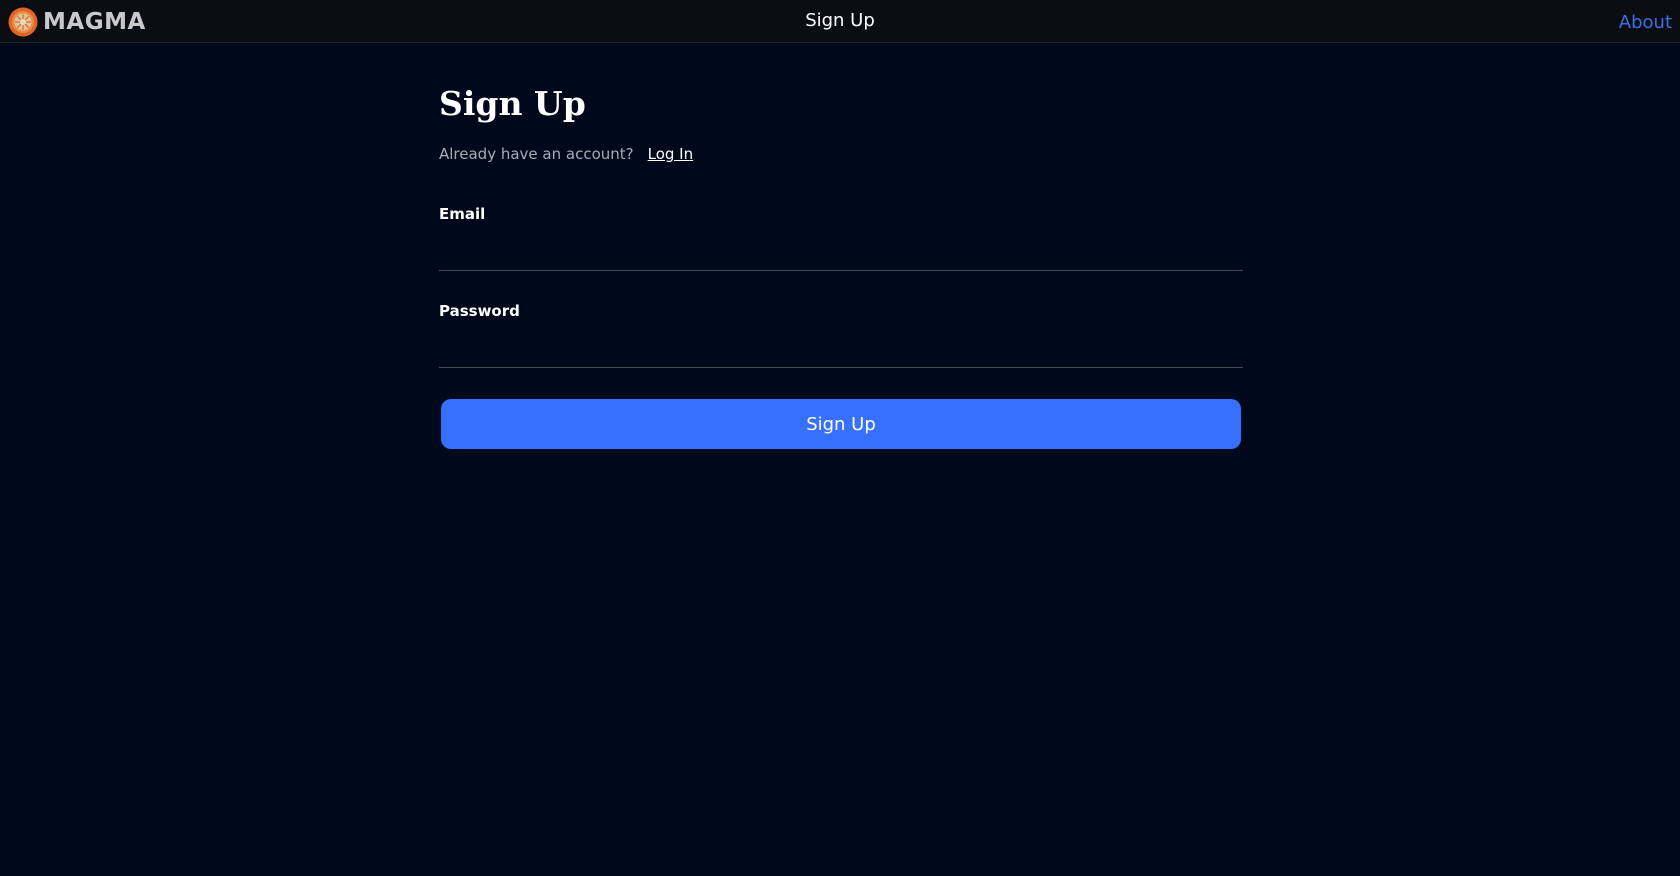  I want to click on email-label: Email, so click(462, 214).